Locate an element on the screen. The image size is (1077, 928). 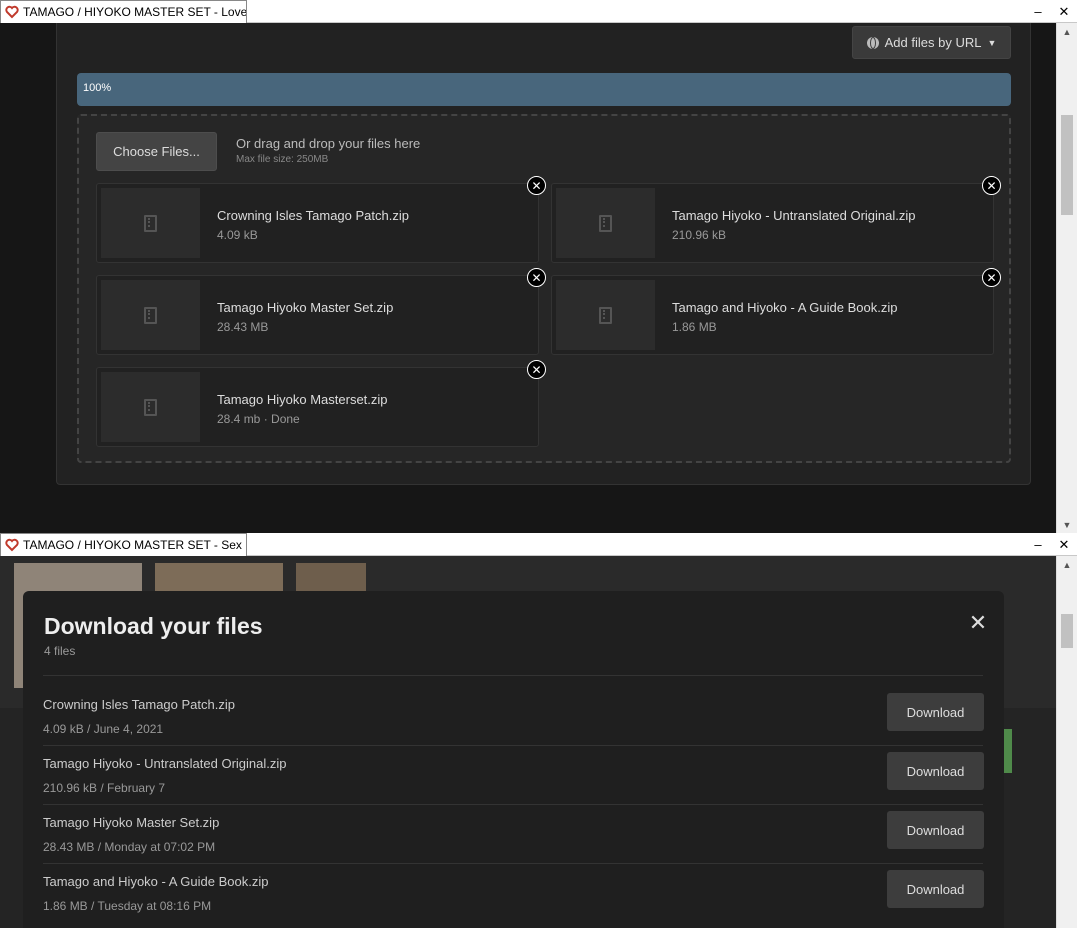
top-scrollbar: ▲ ▼ is located at coordinates (1066, 278).